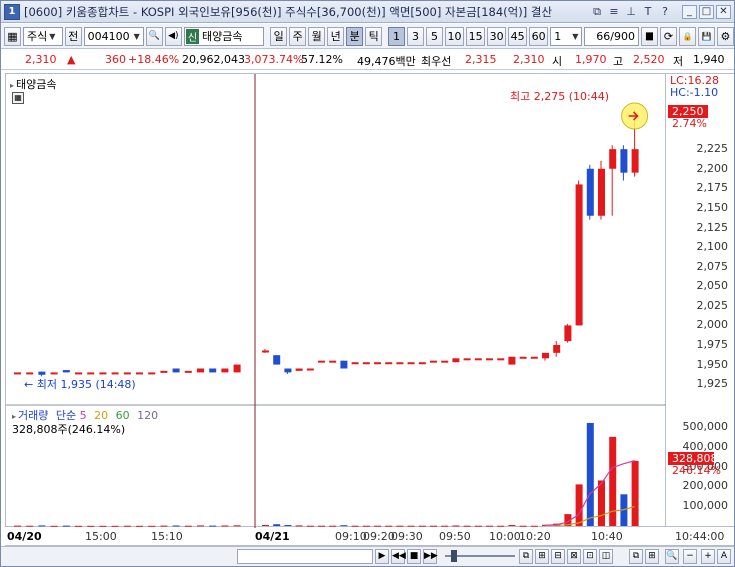 The height and width of the screenshot is (567, 735). Describe the element at coordinates (305, 556) in the screenshot. I see `scroll-track` at that location.